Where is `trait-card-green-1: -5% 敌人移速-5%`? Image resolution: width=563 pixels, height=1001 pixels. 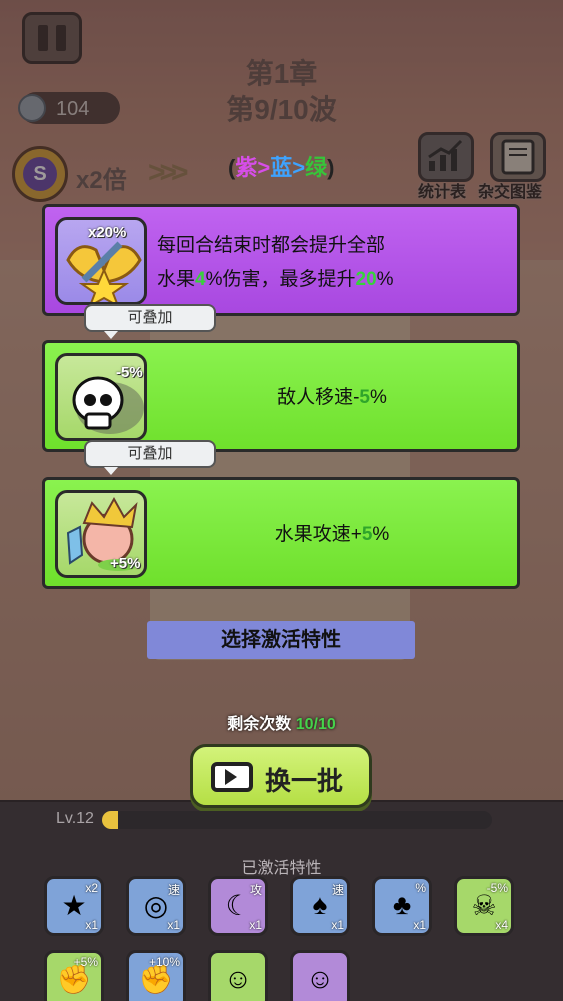
trait-card-green-1: -5% 敌人移速-5% is located at coordinates (281, 396).